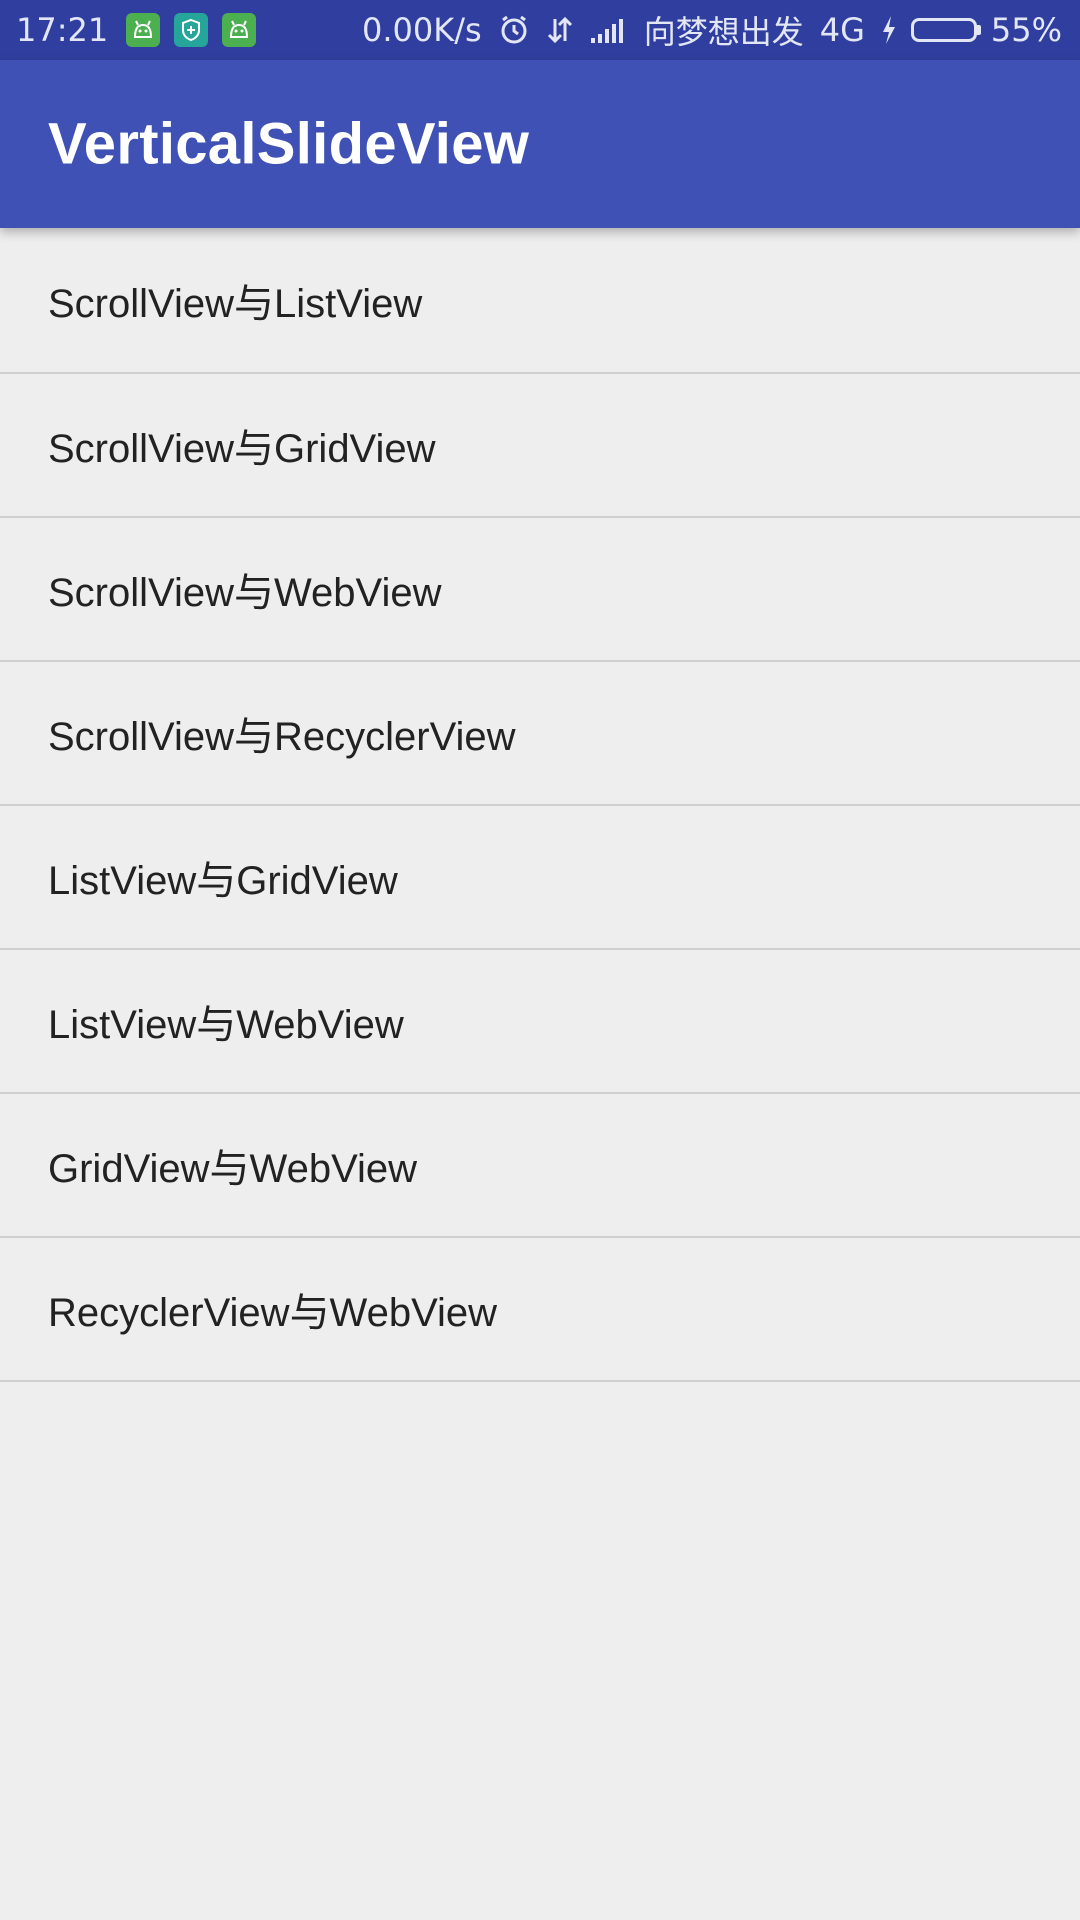 This screenshot has width=1080, height=1920. I want to click on list-item: ScrollView与ListView, so click(540, 301).